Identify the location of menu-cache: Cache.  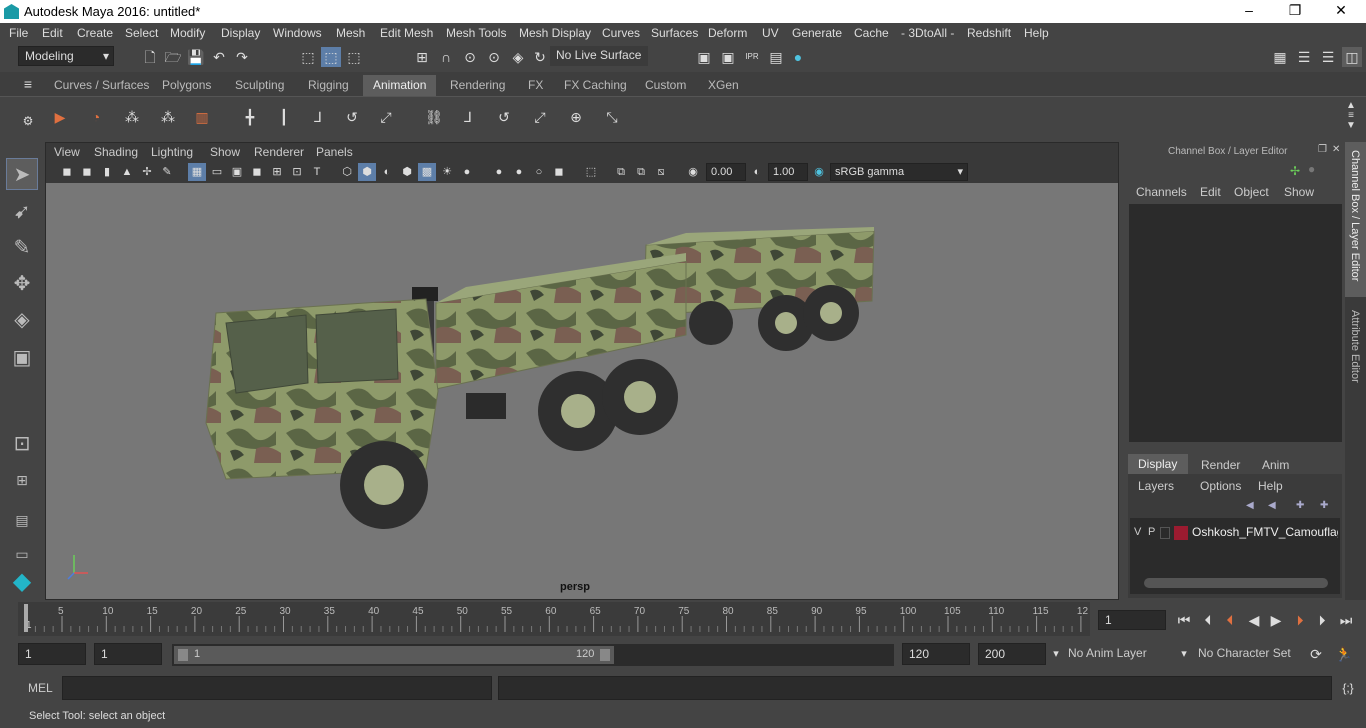
(871, 33).